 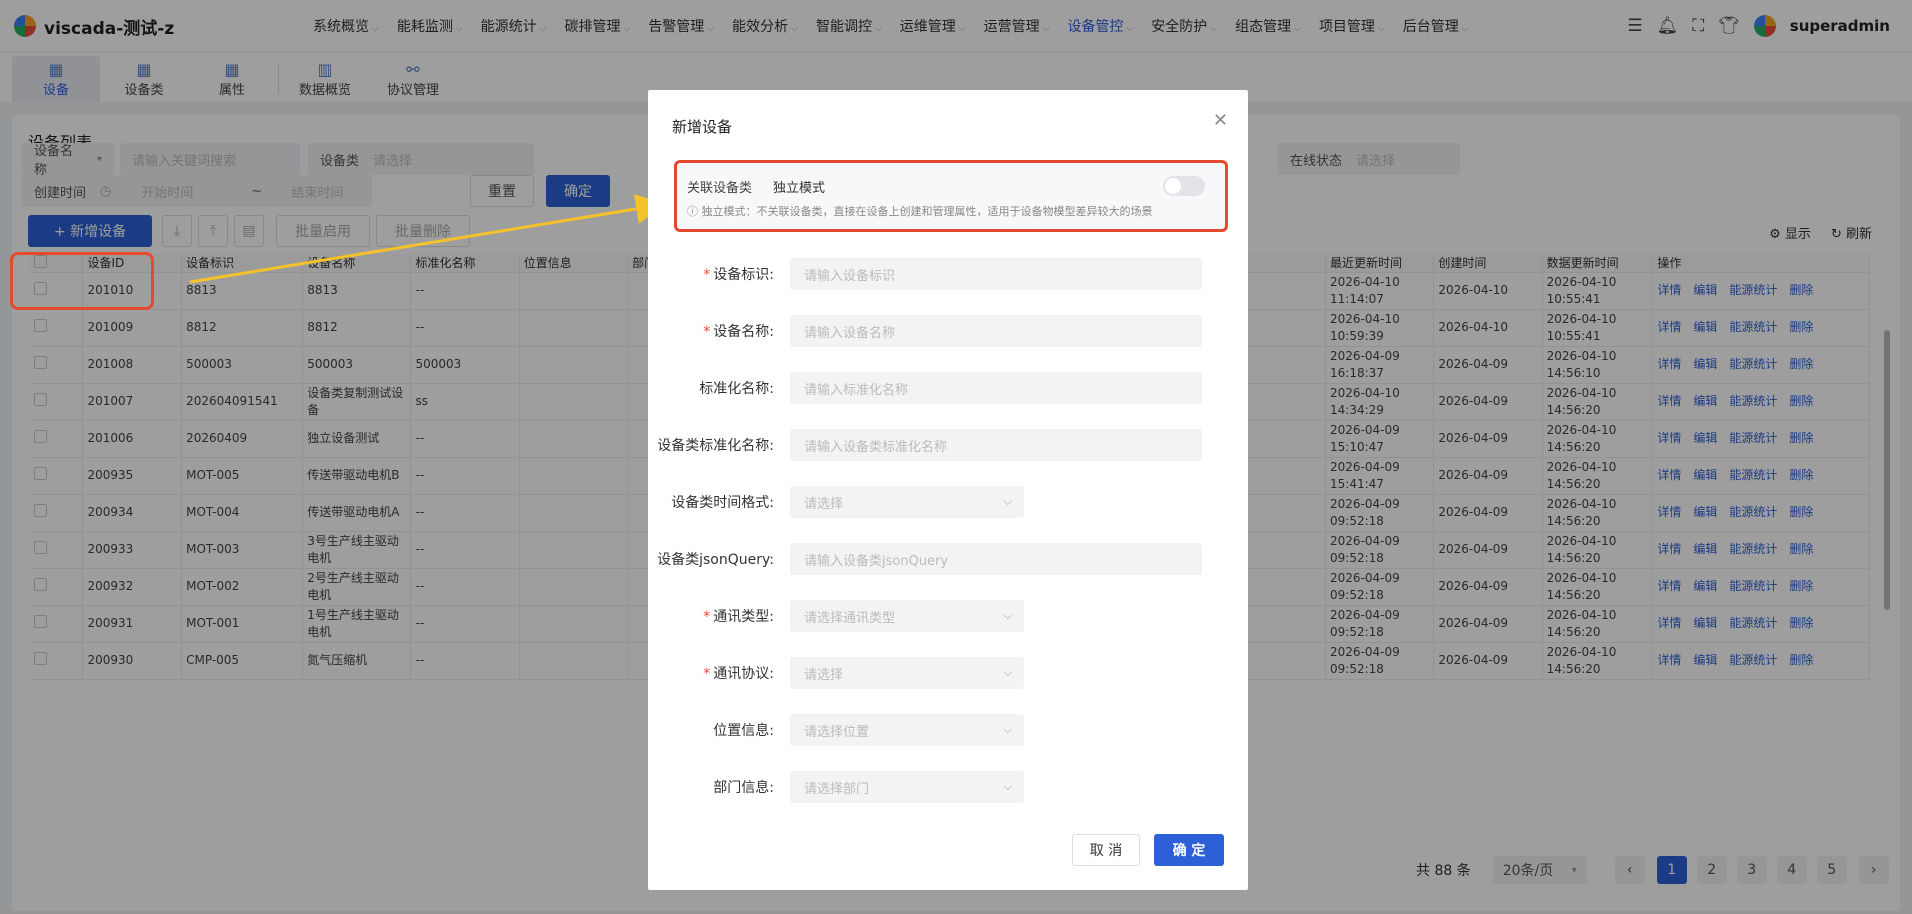 I want to click on form-label: * 设备名称:, so click(x=738, y=332).